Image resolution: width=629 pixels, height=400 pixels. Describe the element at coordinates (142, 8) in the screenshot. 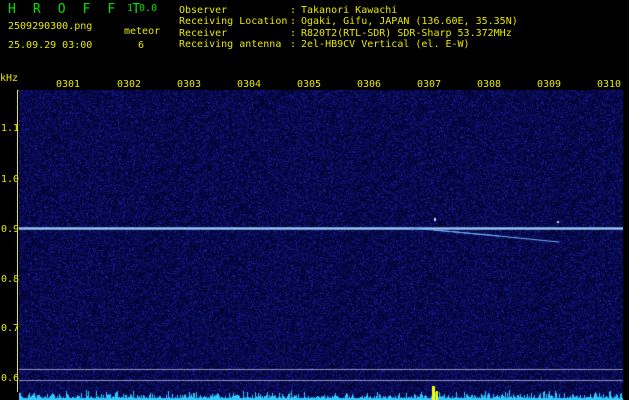

I see `app-version: 1.0.0` at that location.